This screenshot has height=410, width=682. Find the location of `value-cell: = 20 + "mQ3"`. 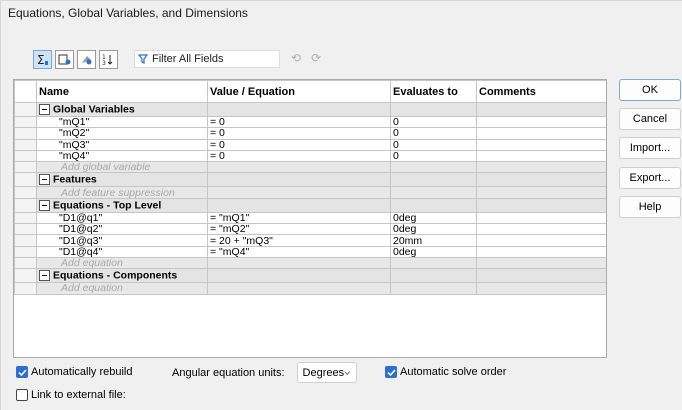

value-cell: = 20 + "mQ3" is located at coordinates (299, 240).